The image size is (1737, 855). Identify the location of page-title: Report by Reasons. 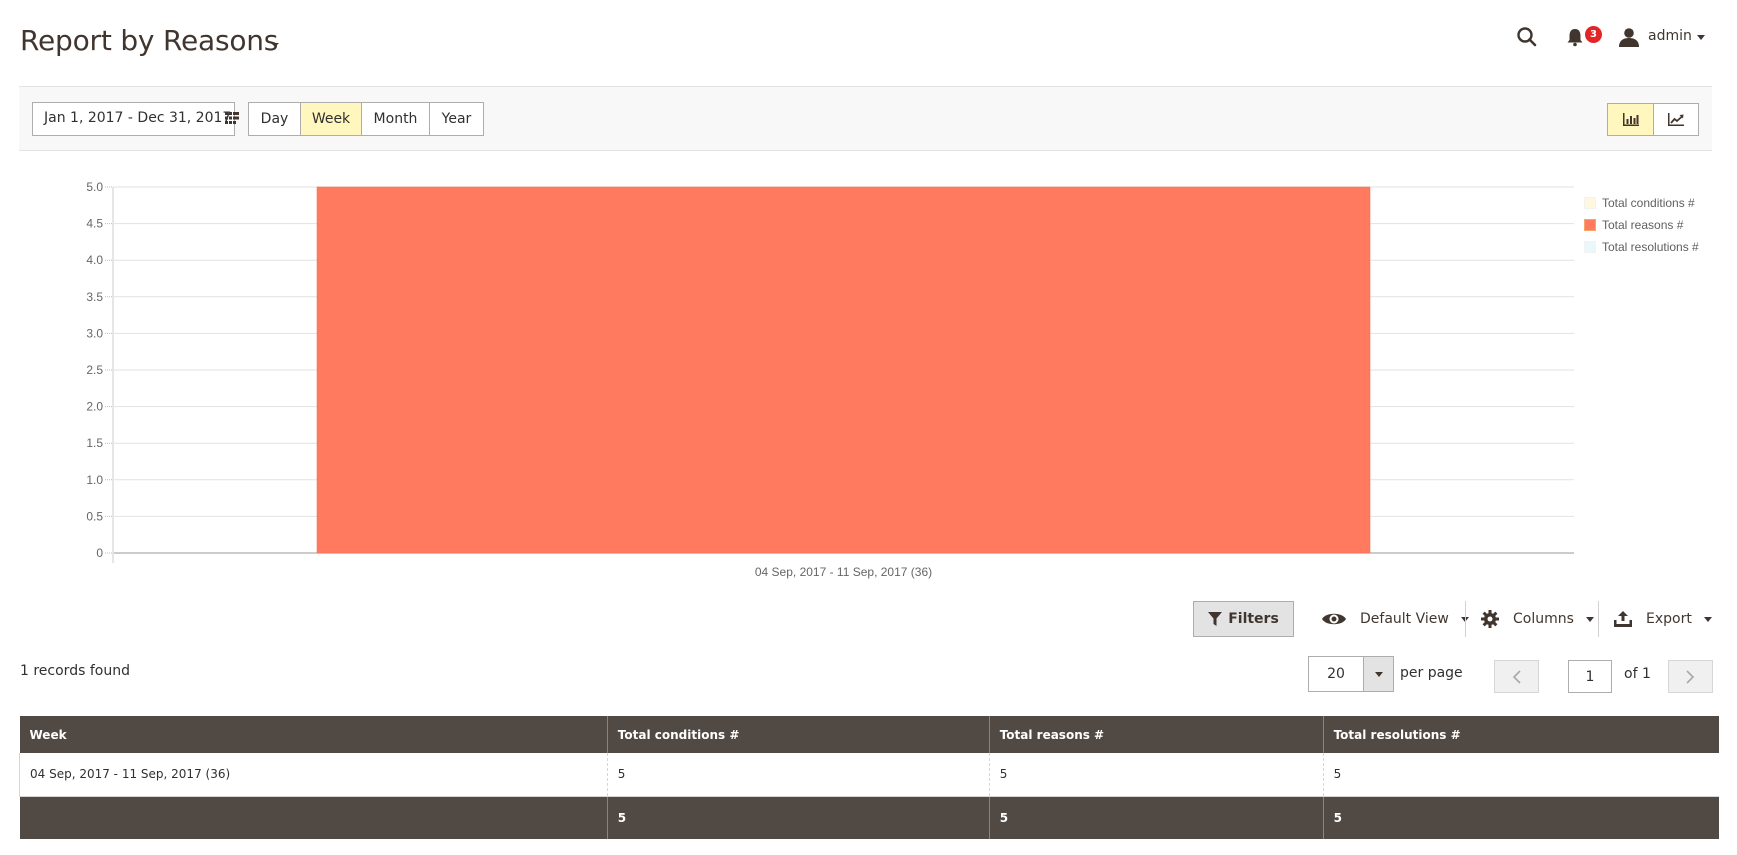
(149, 40).